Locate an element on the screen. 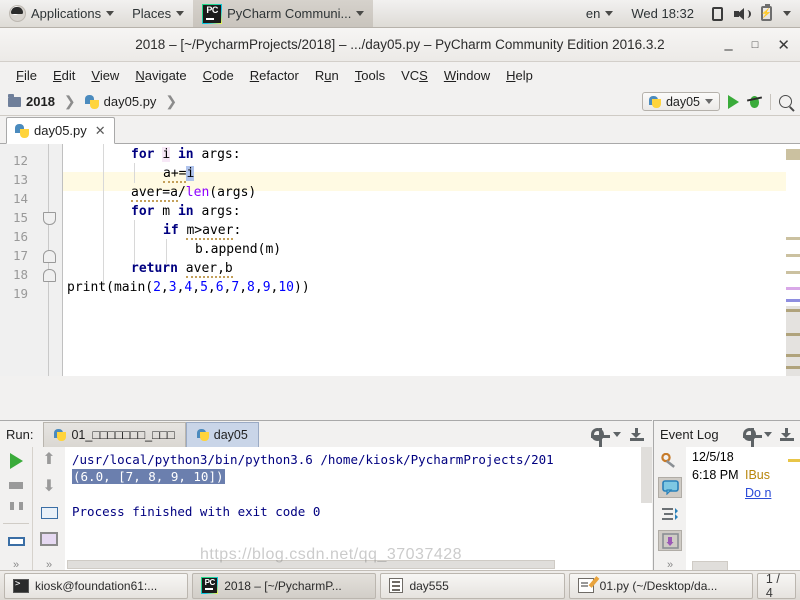 The image size is (800, 600). balloon-icon is located at coordinates (670, 487).